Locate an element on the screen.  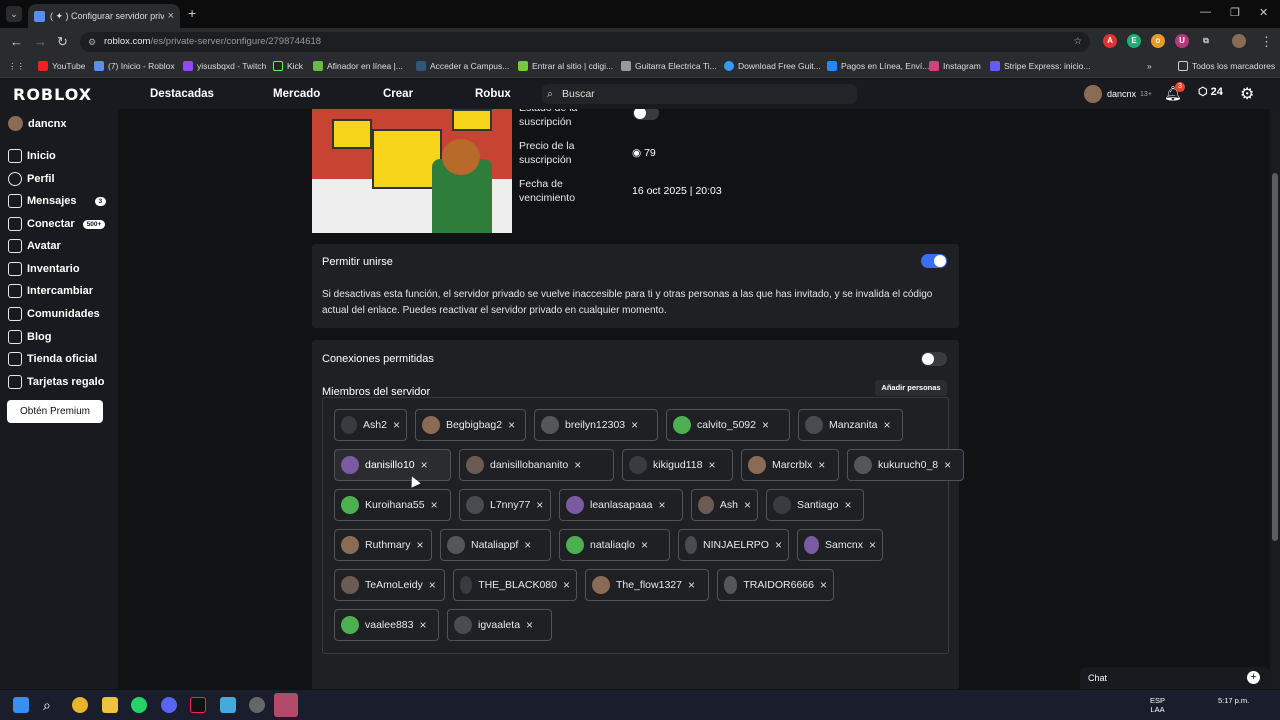
subscription-status-toggle is located at coordinates (646, 114).